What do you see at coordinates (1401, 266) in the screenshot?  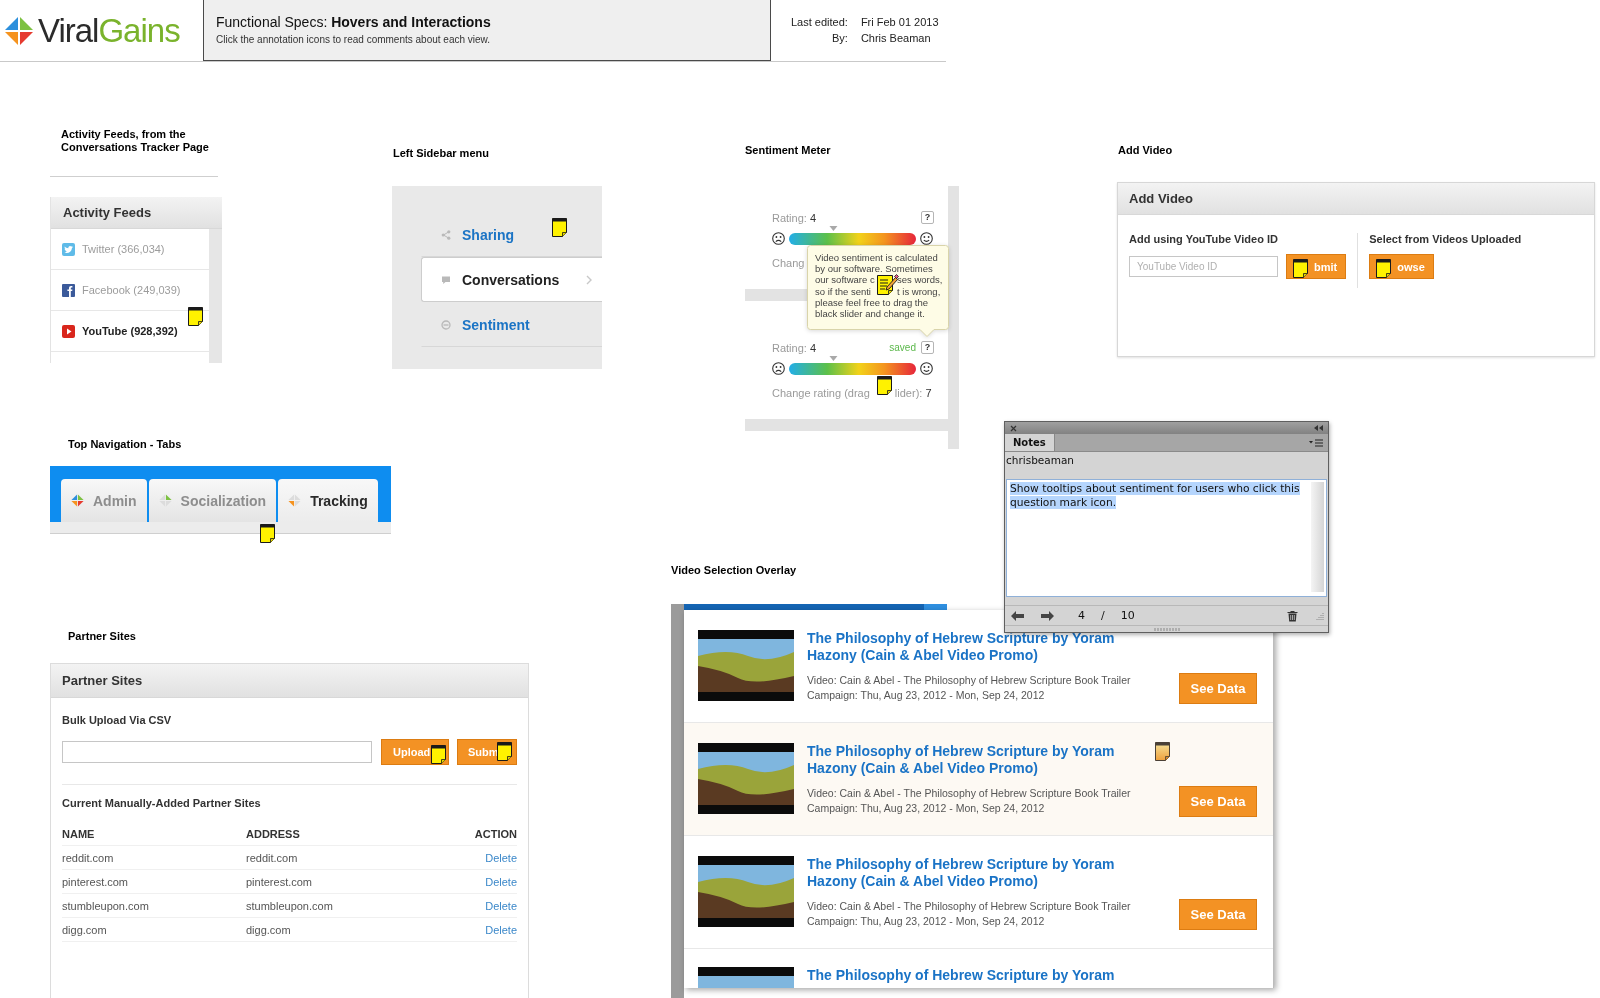 I see `action-button: owse` at bounding box center [1401, 266].